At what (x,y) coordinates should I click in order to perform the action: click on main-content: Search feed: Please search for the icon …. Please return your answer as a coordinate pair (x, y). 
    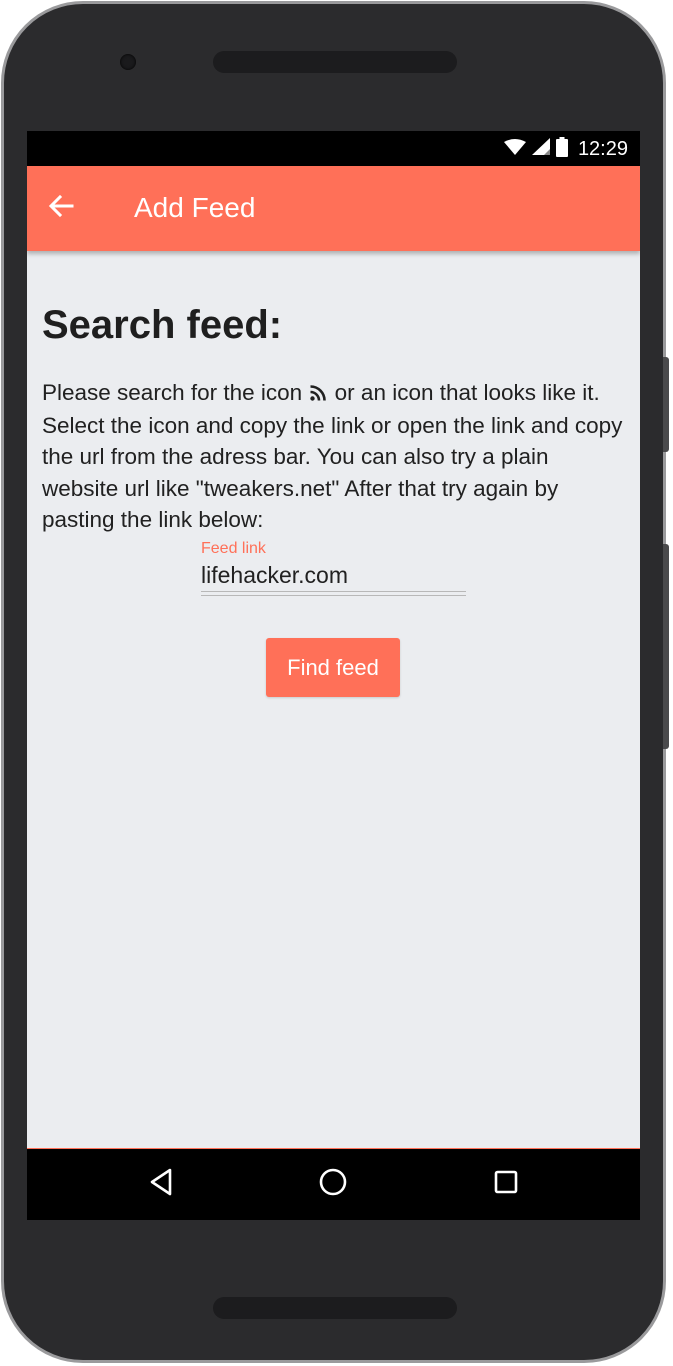
    Looking at the image, I should click on (334, 418).